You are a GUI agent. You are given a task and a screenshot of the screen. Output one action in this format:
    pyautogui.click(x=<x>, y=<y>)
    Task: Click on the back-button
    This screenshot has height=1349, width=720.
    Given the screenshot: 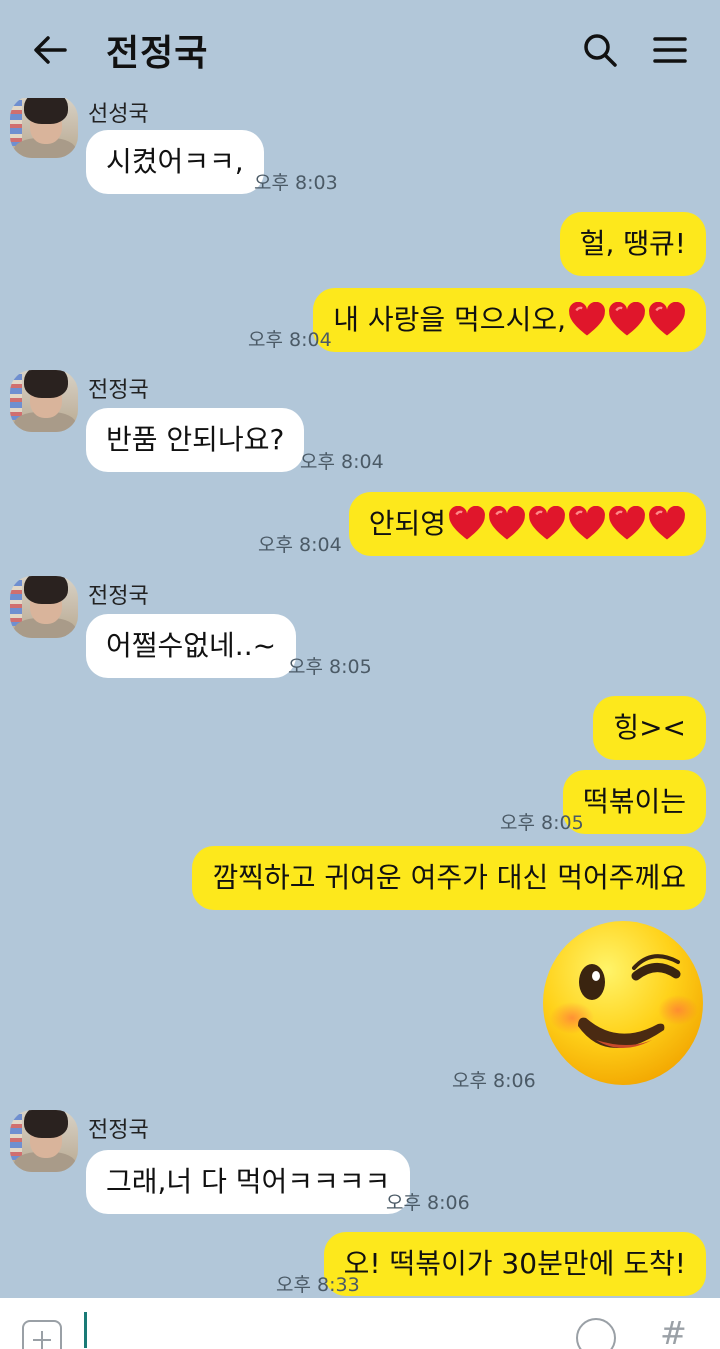 What is the action you would take?
    pyautogui.click(x=50, y=50)
    